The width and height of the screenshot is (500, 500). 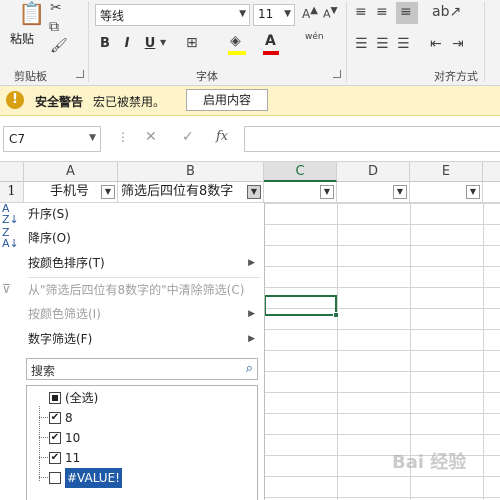 I want to click on align-top-icon: ≡, so click(x=361, y=12).